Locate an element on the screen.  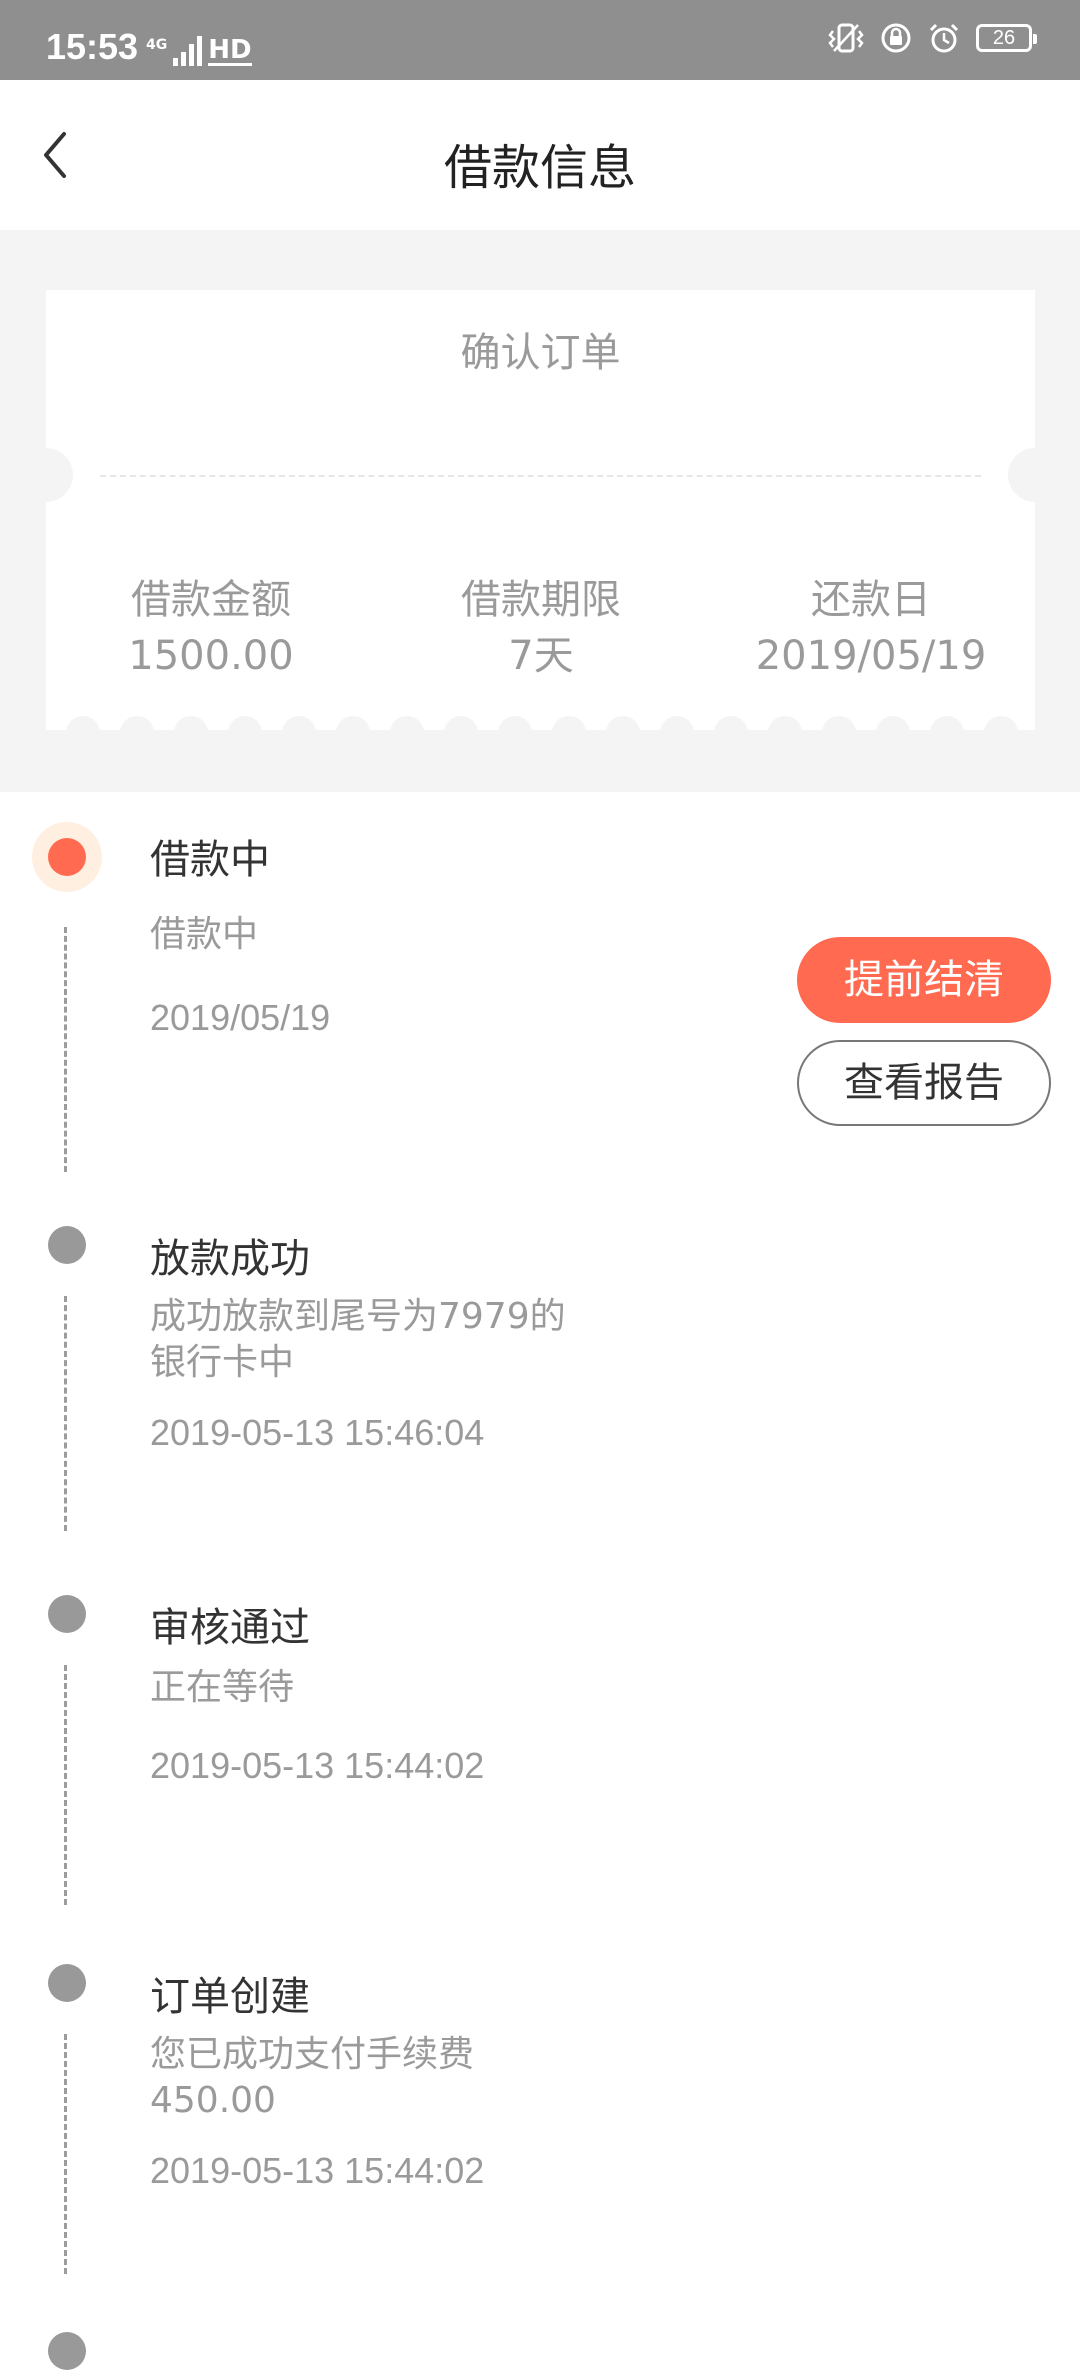
page-title: 借款信息 is located at coordinates (539, 168).